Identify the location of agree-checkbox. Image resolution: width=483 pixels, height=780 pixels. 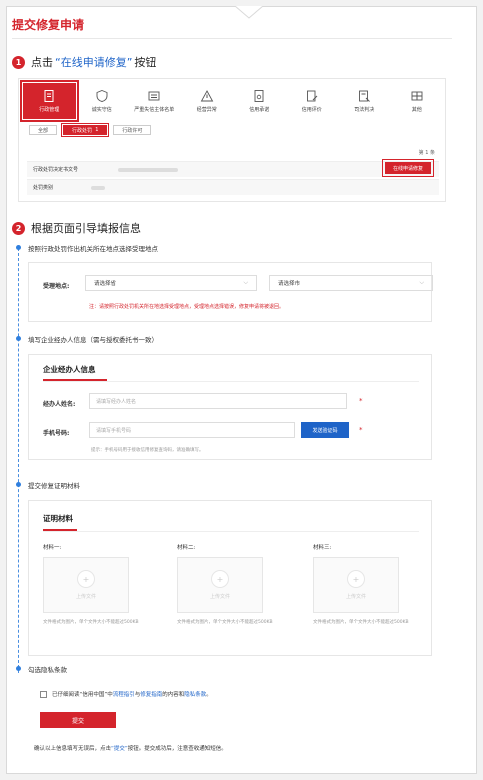
(43, 694).